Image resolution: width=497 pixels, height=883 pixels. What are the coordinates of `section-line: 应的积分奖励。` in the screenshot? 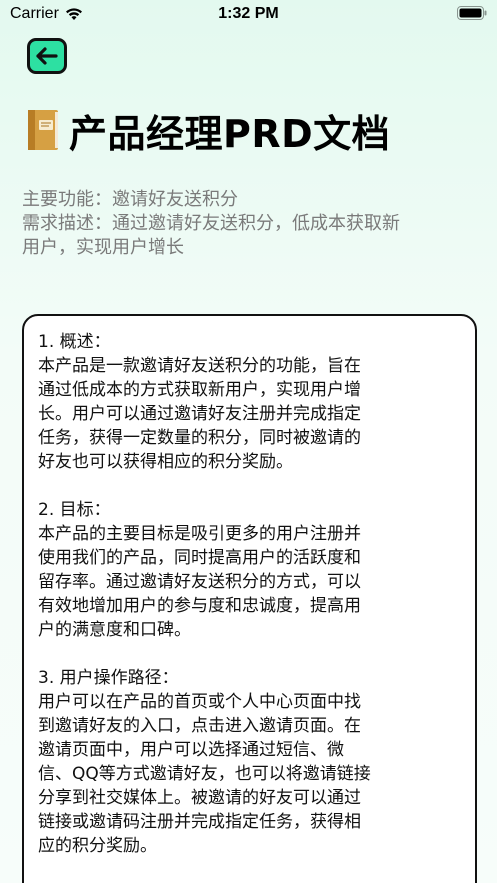 It's located at (97, 846).